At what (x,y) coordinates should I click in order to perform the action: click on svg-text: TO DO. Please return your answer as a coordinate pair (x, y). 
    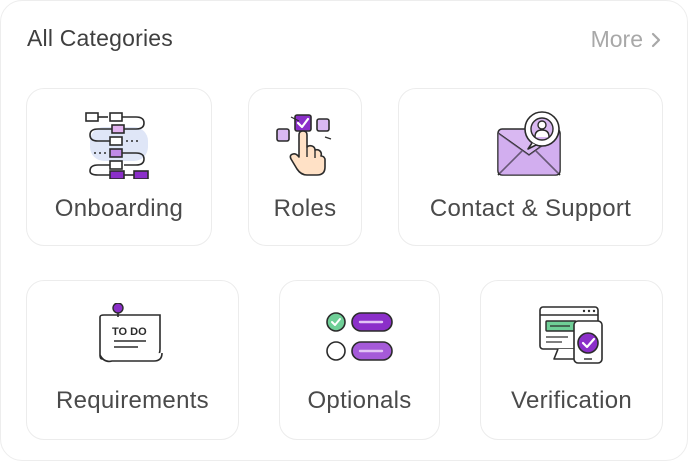
    Looking at the image, I should click on (129, 332).